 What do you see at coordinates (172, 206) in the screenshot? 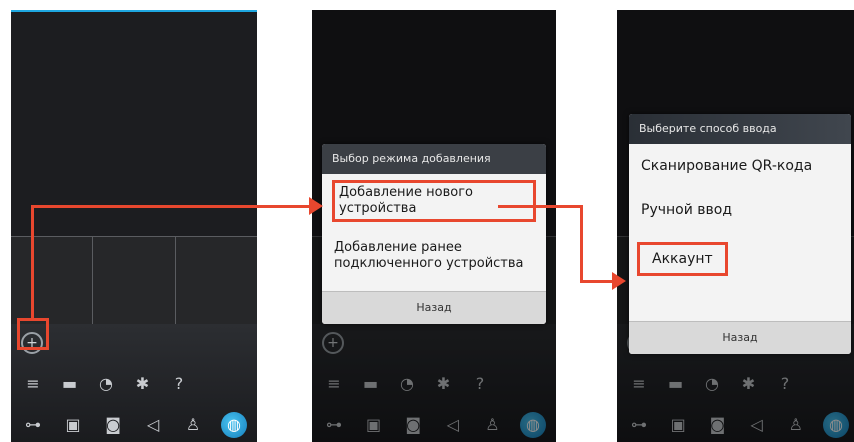
I see `arrow-1-horizontal` at bounding box center [172, 206].